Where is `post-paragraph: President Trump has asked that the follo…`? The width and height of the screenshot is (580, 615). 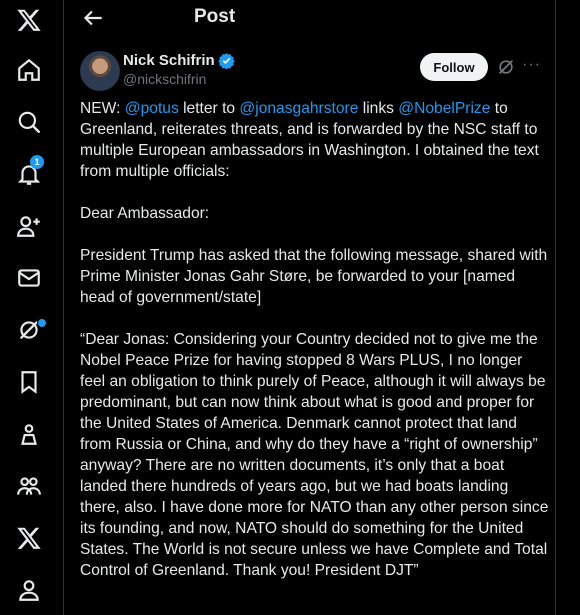
post-paragraph: President Trump has asked that the follo… is located at coordinates (316, 276).